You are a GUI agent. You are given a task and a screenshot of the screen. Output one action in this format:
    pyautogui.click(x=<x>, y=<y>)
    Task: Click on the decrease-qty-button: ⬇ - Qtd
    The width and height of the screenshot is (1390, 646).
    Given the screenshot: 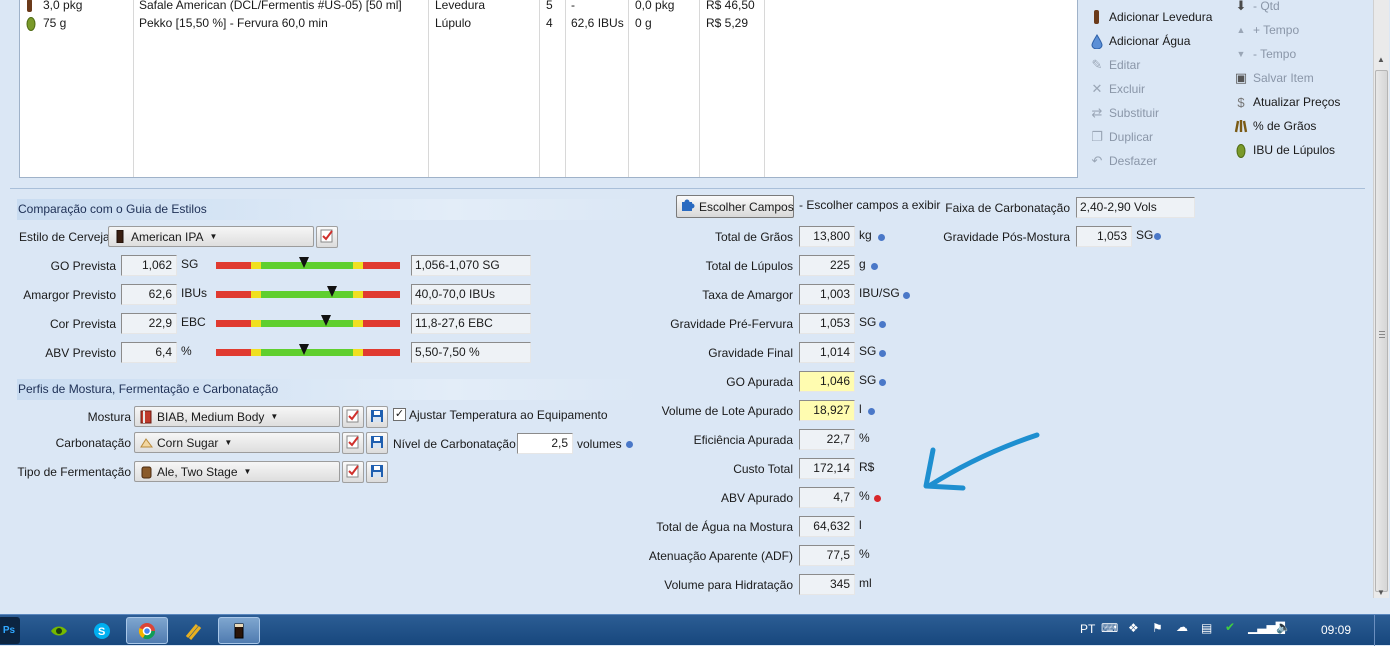 What is the action you would take?
    pyautogui.click(x=1256, y=7)
    